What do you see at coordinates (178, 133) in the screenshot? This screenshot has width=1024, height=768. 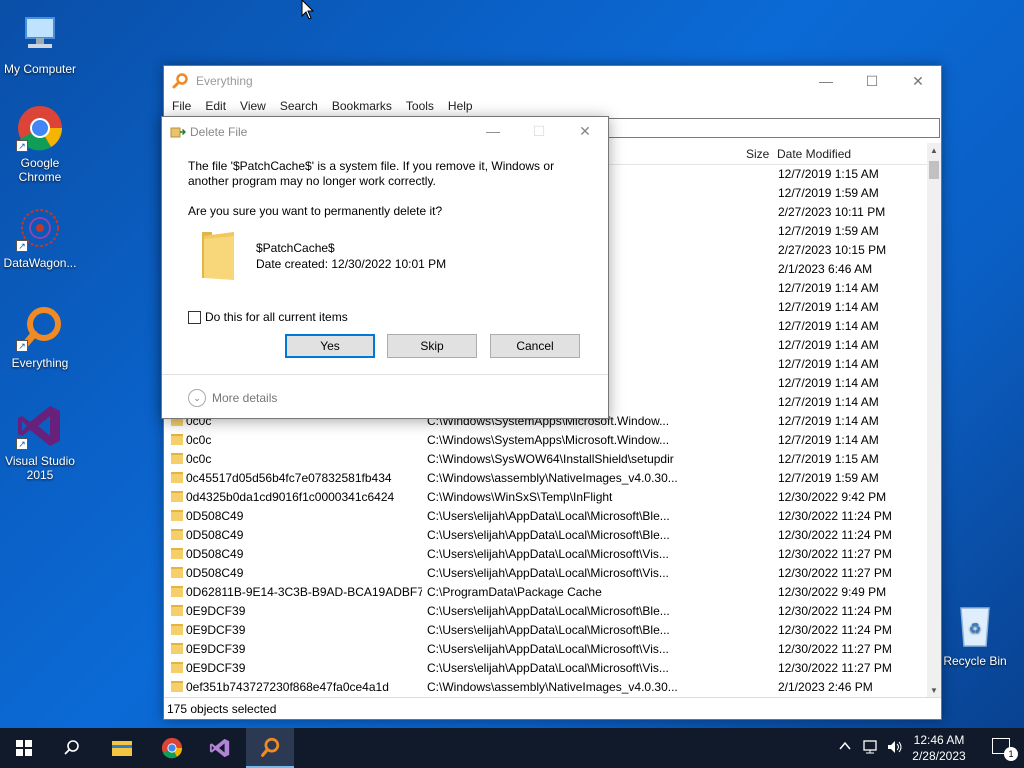 I see `dialog-icon` at bounding box center [178, 133].